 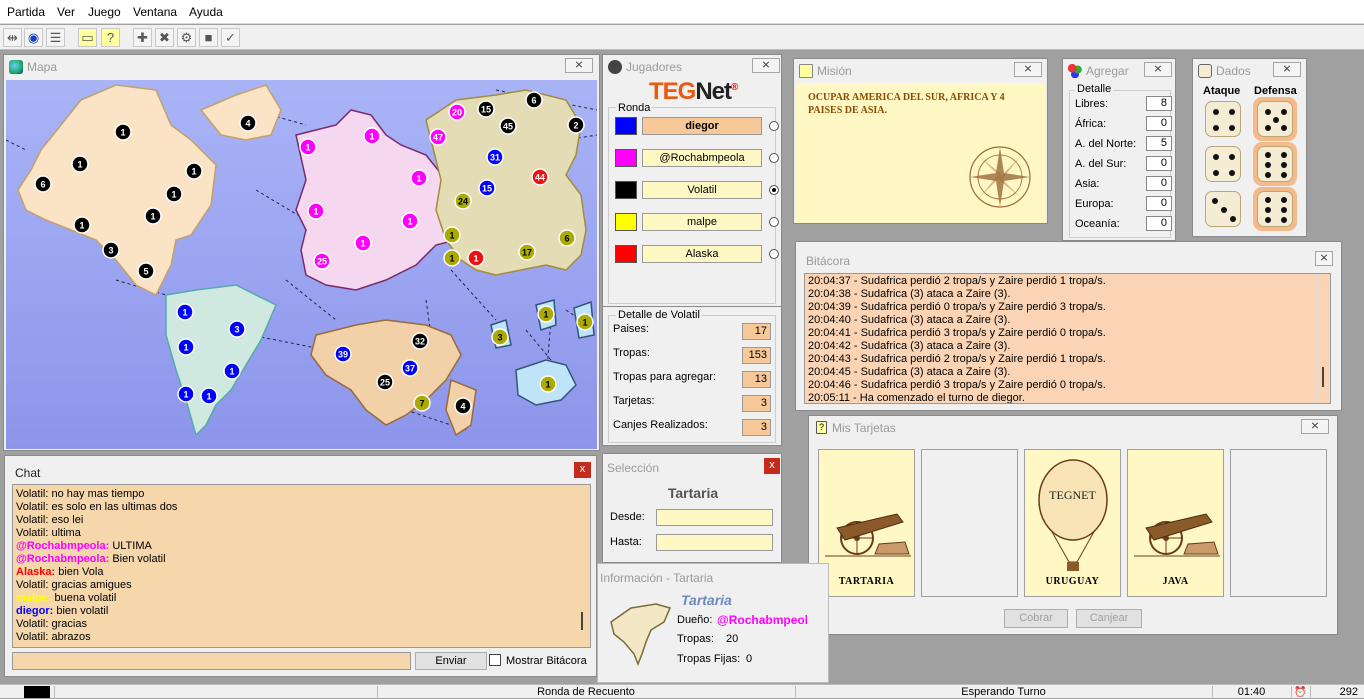 I want to click on to-field, so click(x=714, y=542).